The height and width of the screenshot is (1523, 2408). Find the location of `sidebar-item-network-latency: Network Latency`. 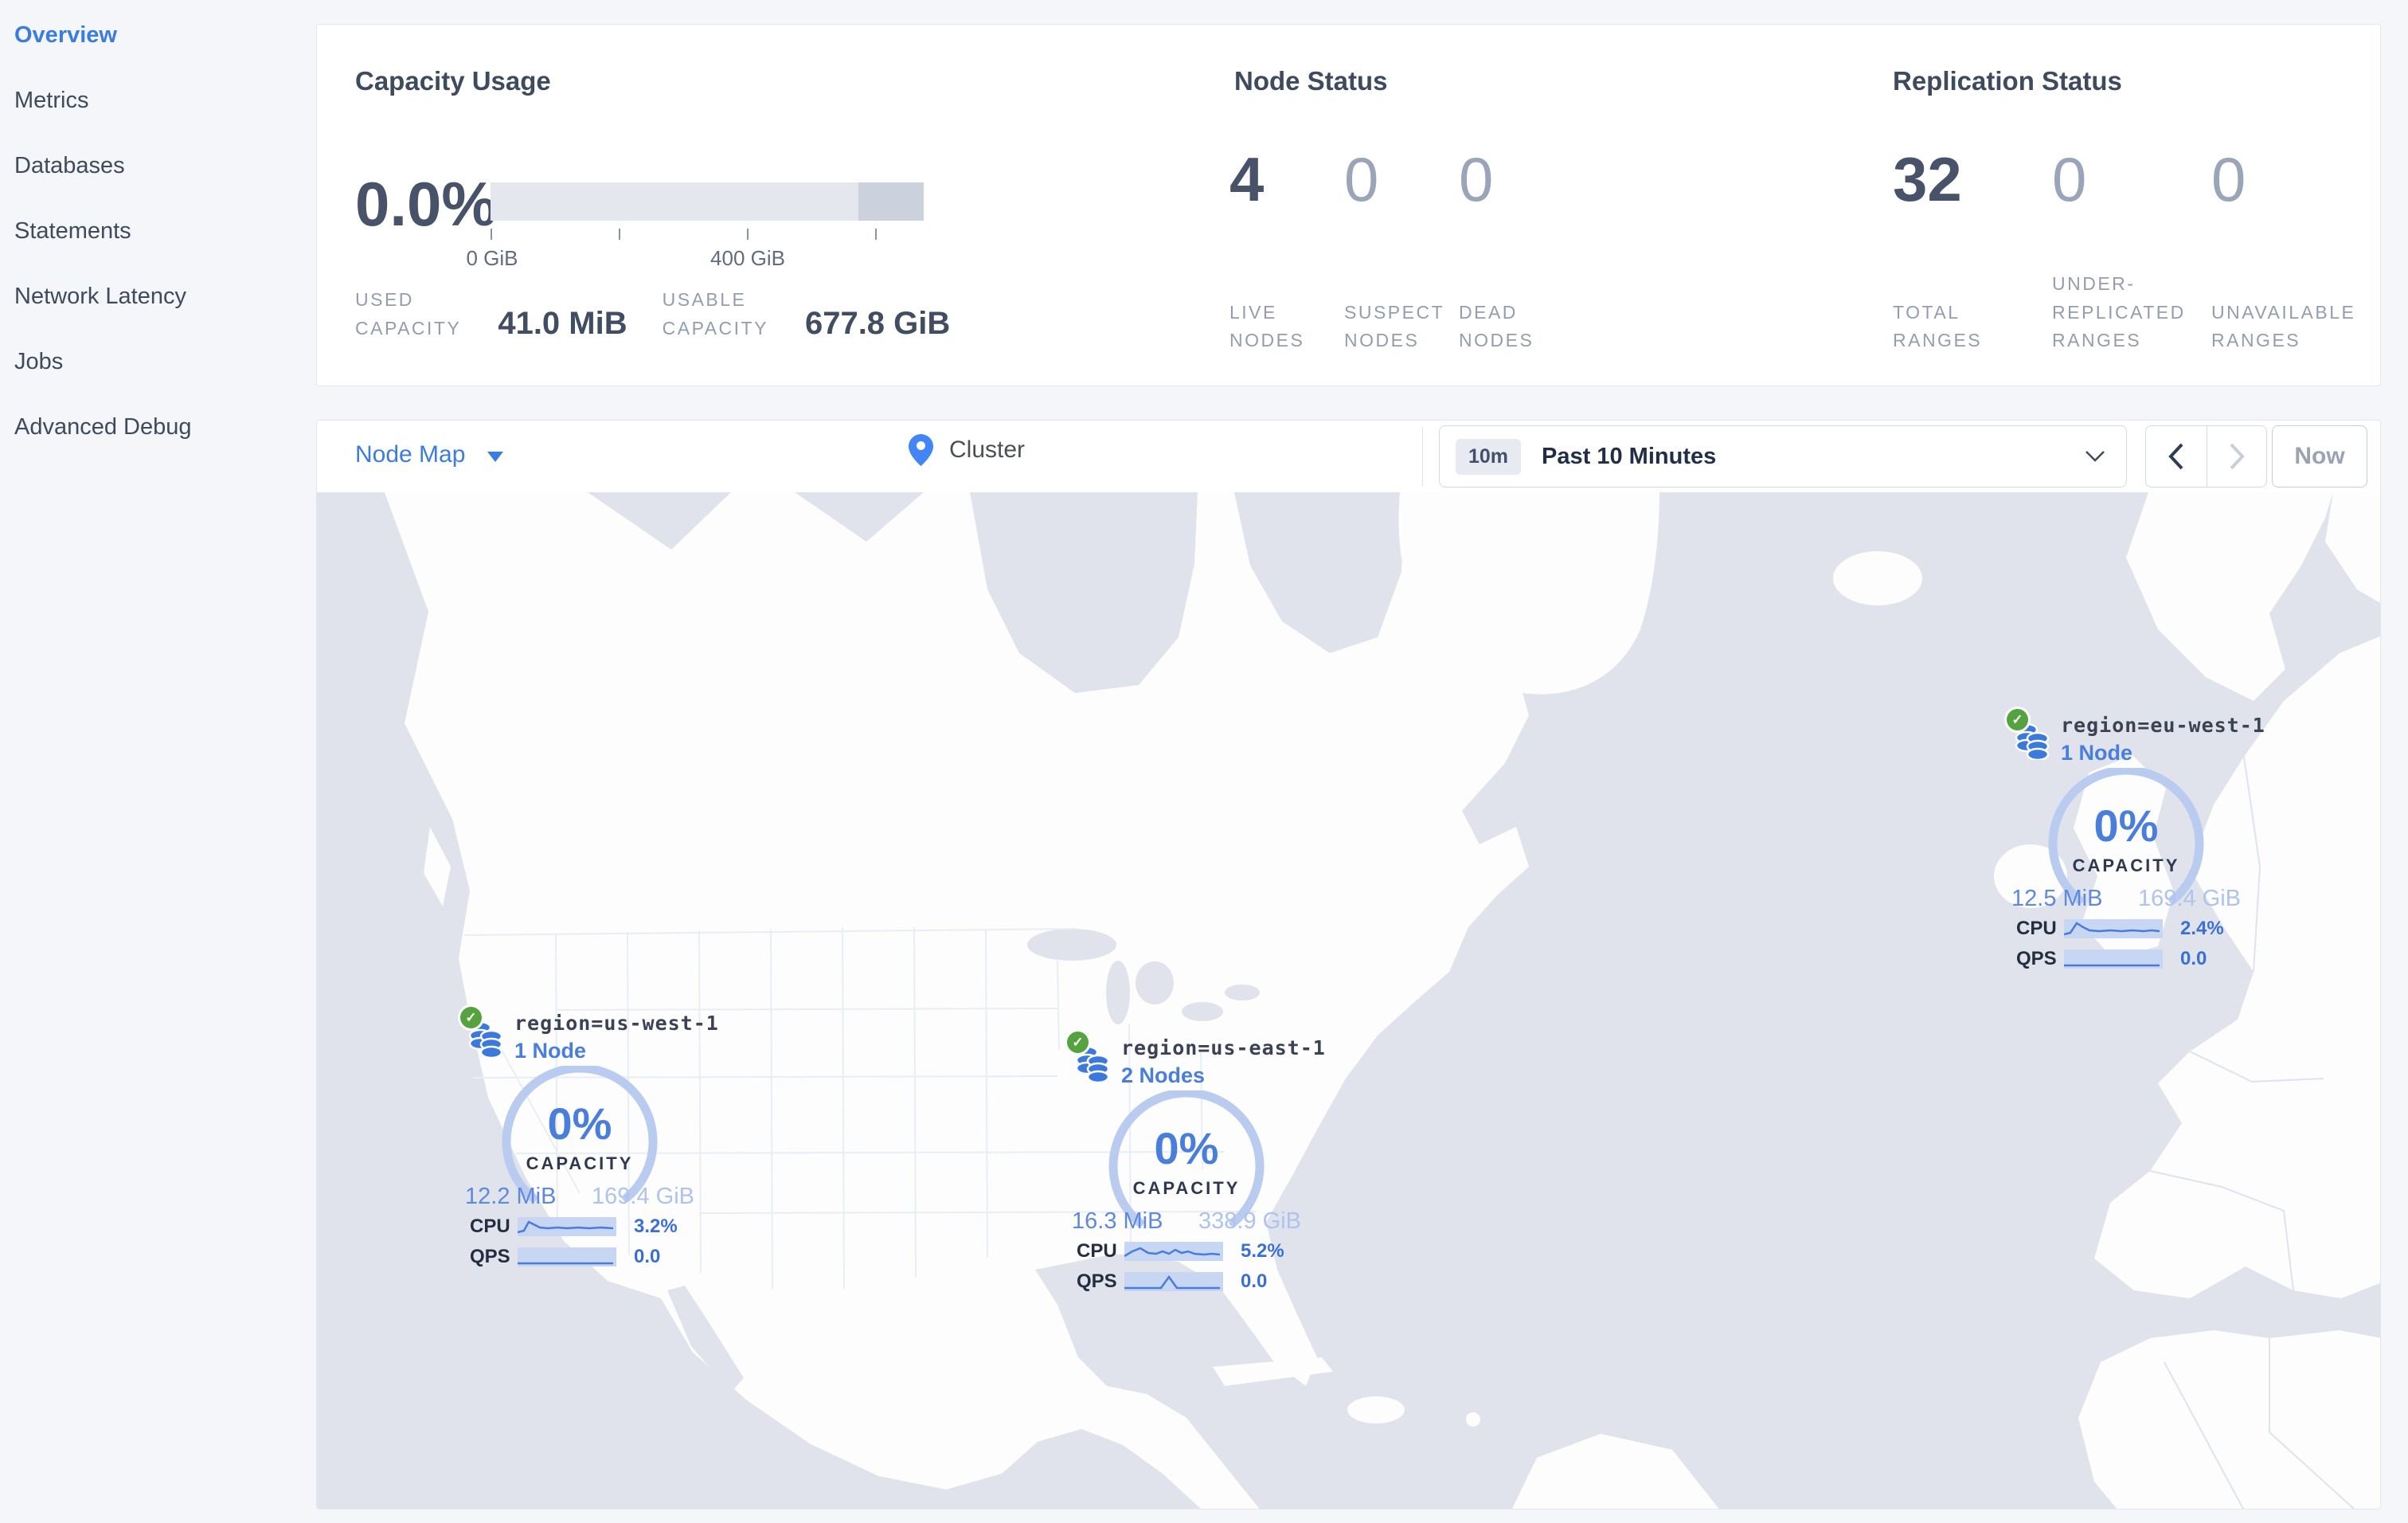

sidebar-item-network-latency: Network Latency is located at coordinates (158, 306).